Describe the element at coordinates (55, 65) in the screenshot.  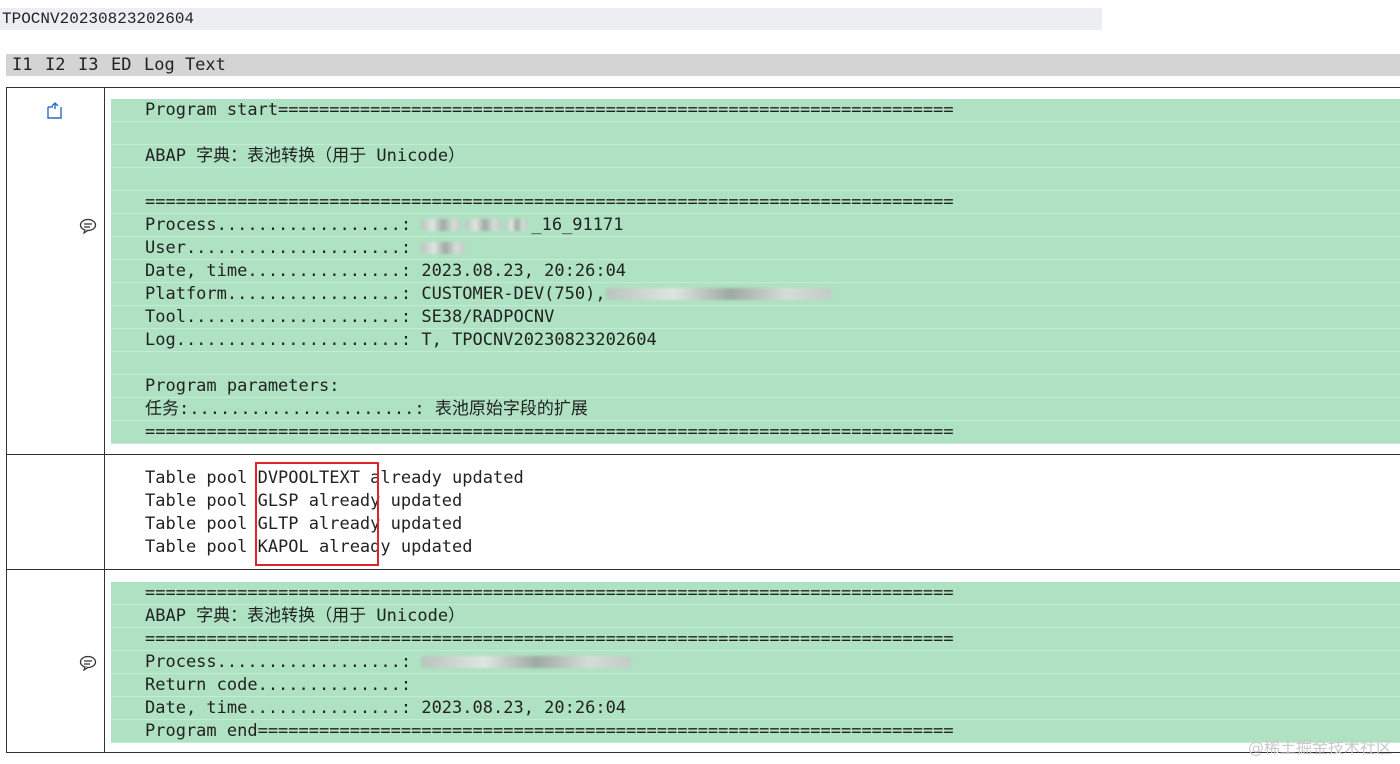
I see `column-header-i2: I2` at that location.